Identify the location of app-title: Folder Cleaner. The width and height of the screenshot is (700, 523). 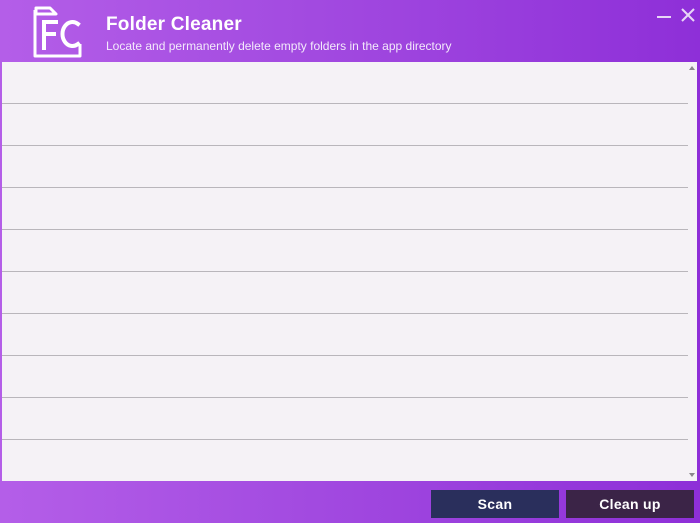
(174, 24).